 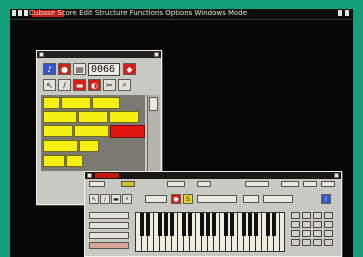 I want to click on piano-keyboard, so click(x=210, y=232).